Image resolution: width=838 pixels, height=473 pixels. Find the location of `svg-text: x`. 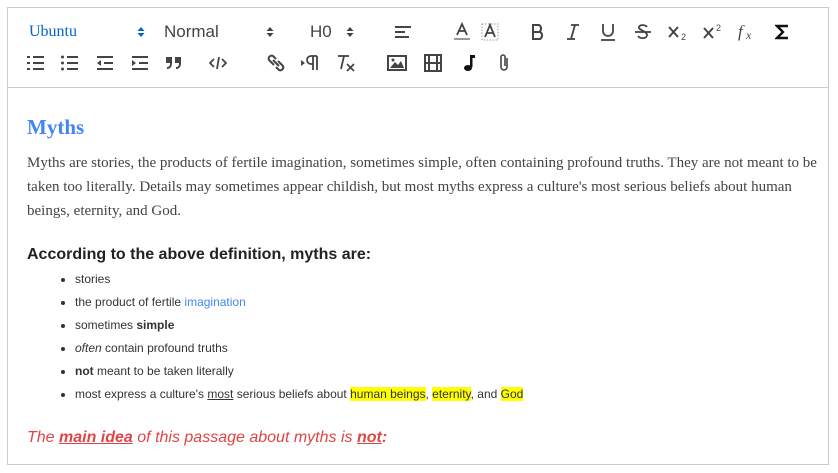

svg-text: x is located at coordinates (748, 35).